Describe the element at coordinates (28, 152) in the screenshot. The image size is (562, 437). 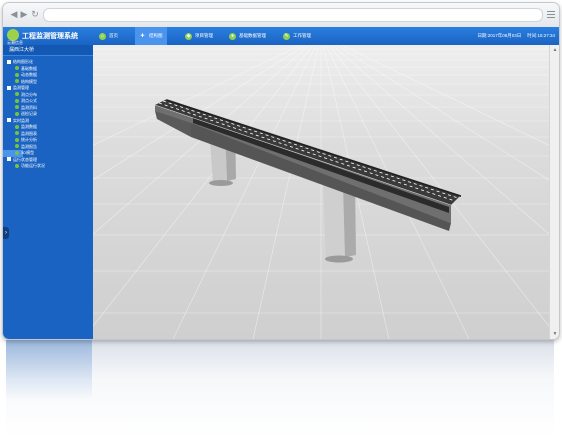
I see `tree-label: 3D模型` at that location.